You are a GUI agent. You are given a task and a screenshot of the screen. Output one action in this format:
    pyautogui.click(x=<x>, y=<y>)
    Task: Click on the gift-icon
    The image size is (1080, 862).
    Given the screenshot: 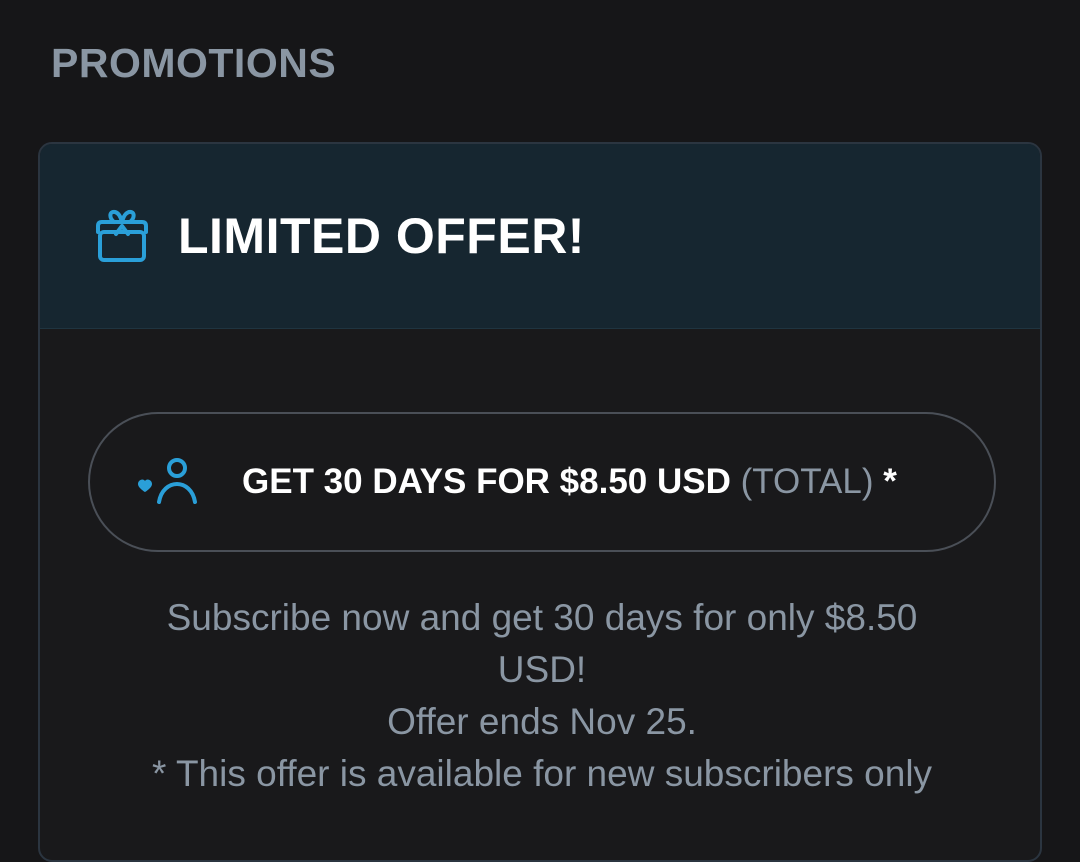 What is the action you would take?
    pyautogui.click(x=122, y=236)
    